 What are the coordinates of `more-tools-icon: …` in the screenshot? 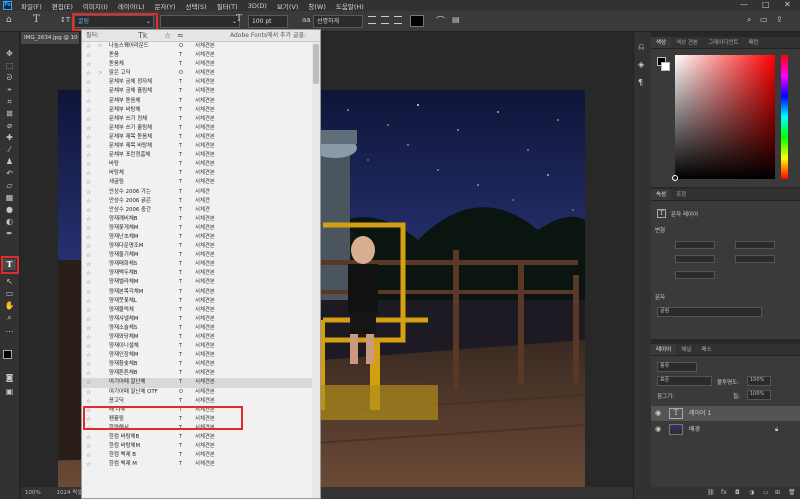 It's located at (9, 329).